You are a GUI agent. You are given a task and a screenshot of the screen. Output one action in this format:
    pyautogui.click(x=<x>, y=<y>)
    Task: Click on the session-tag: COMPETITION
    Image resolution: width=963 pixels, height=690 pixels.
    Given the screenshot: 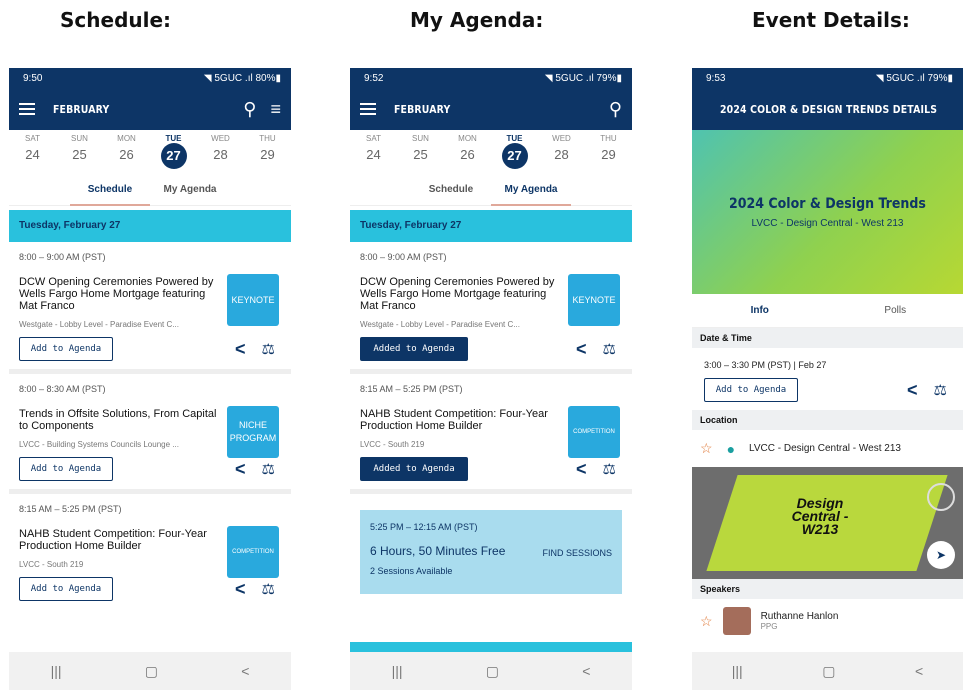 What is the action you would take?
    pyautogui.click(x=594, y=432)
    